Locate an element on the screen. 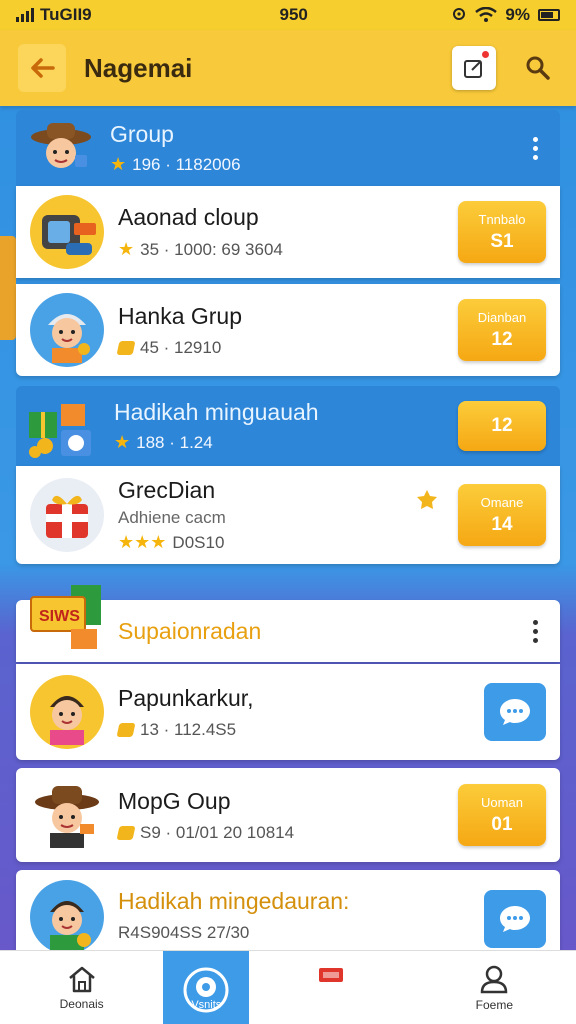 This screenshot has height=1024, width=576. row-stats: S9 · 01/01 20 10814 is located at coordinates (217, 832).